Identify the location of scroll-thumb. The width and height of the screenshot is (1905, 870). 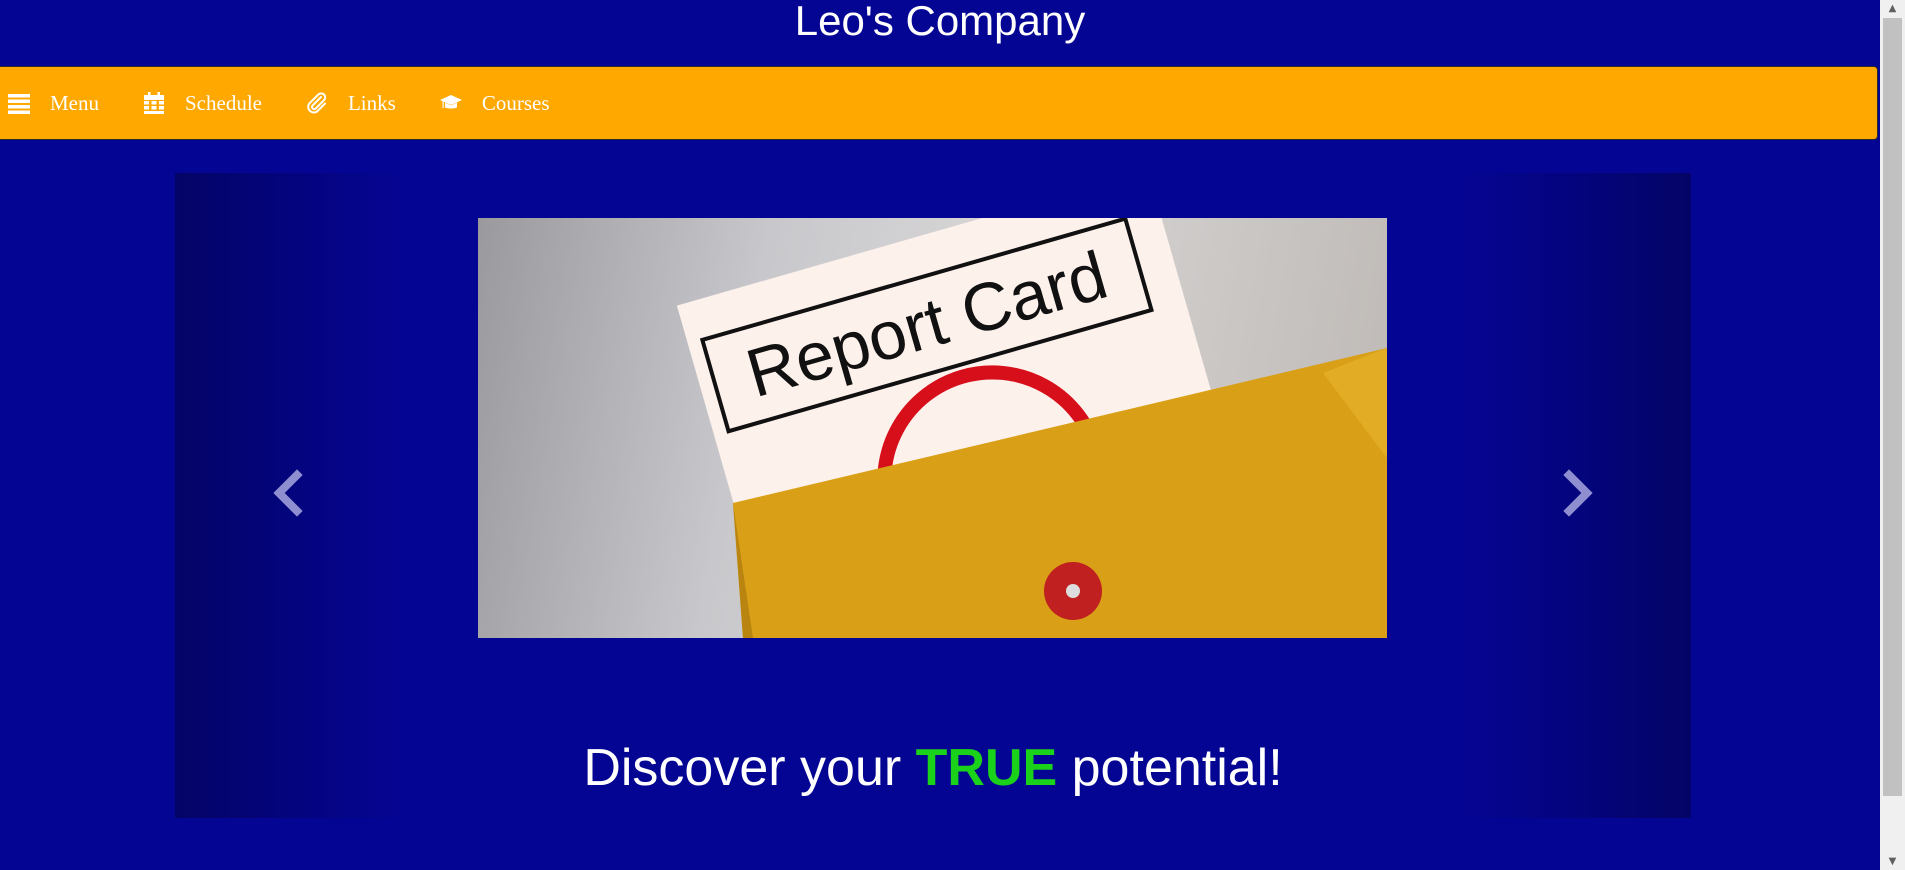
(1892, 407).